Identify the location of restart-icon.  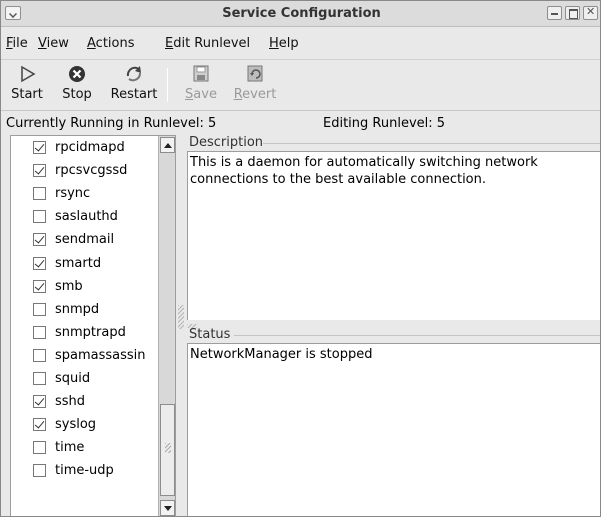
(134, 74).